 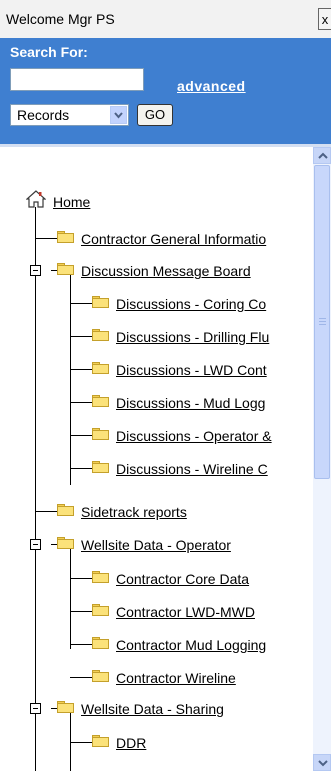 What do you see at coordinates (191, 304) in the screenshot?
I see `tree-label: Discussions - Coring Co` at bounding box center [191, 304].